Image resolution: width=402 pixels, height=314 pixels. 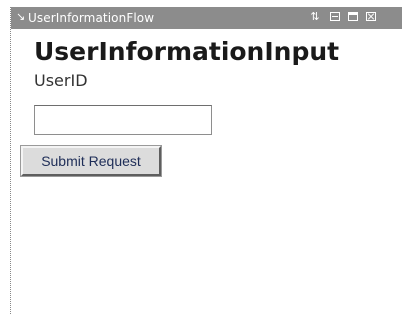 I want to click on maximize-icon, so click(x=353, y=17).